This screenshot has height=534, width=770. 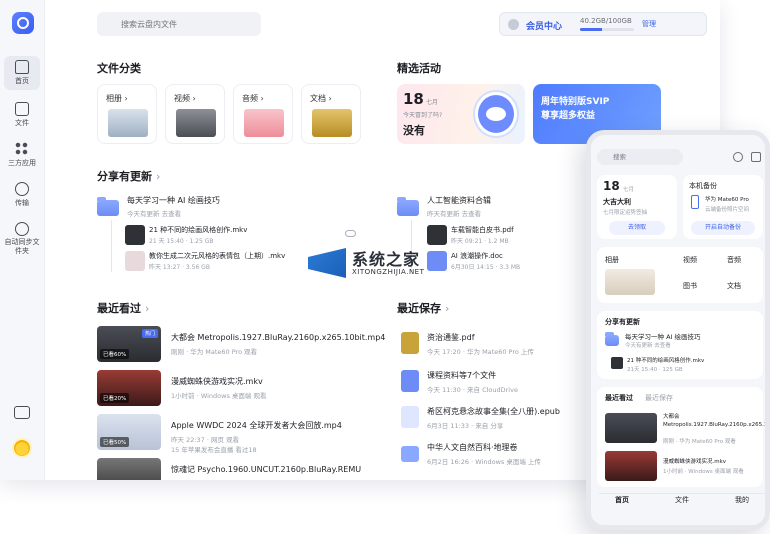 I want to click on member-center: 会员中心 40.2GB/100GB 管理, so click(x=603, y=24).